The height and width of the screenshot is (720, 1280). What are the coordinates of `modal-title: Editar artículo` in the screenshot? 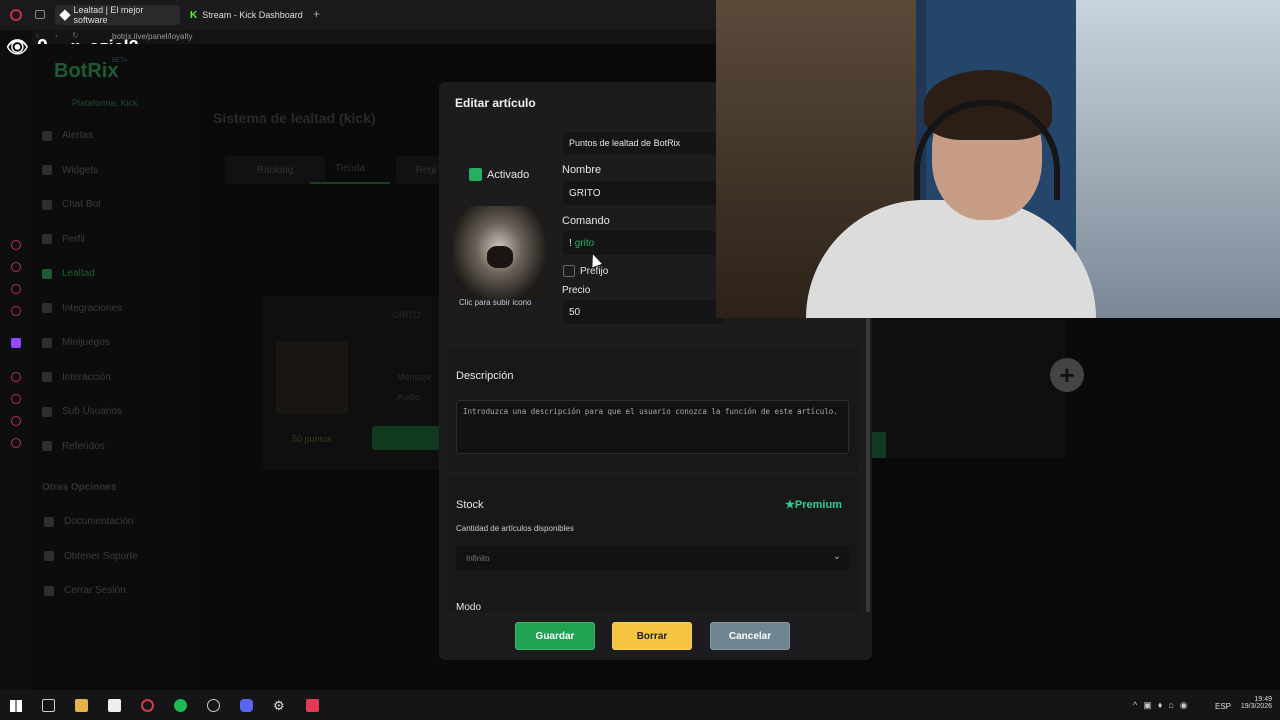 It's located at (495, 103).